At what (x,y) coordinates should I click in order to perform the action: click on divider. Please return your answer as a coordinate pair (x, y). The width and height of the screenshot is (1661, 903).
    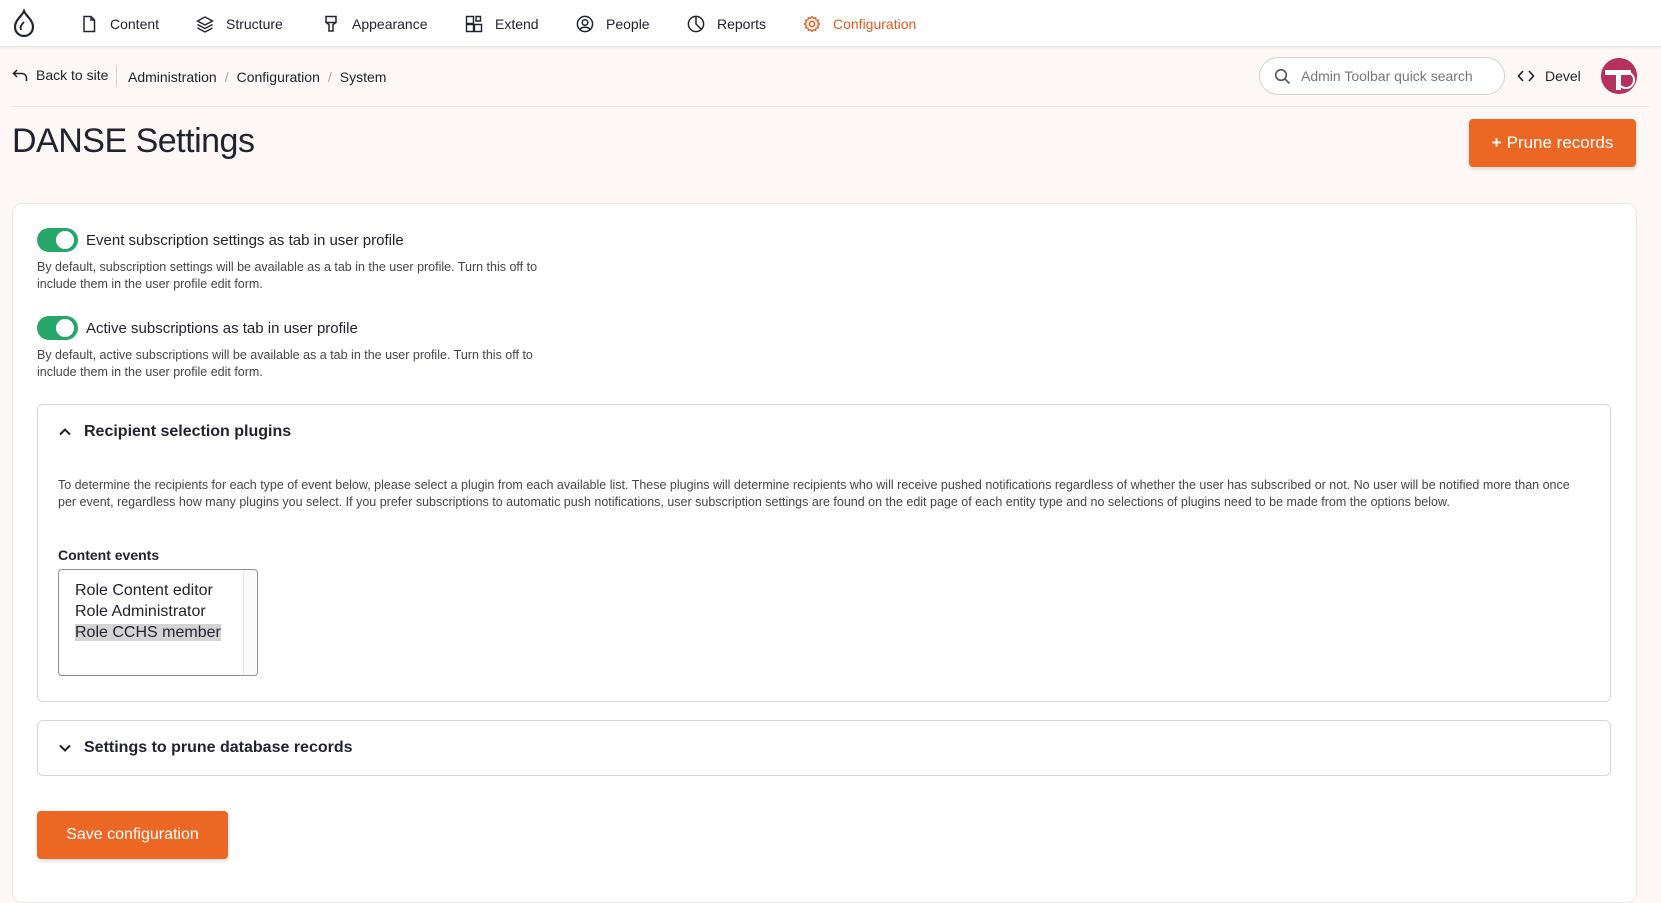
    Looking at the image, I should click on (116, 76).